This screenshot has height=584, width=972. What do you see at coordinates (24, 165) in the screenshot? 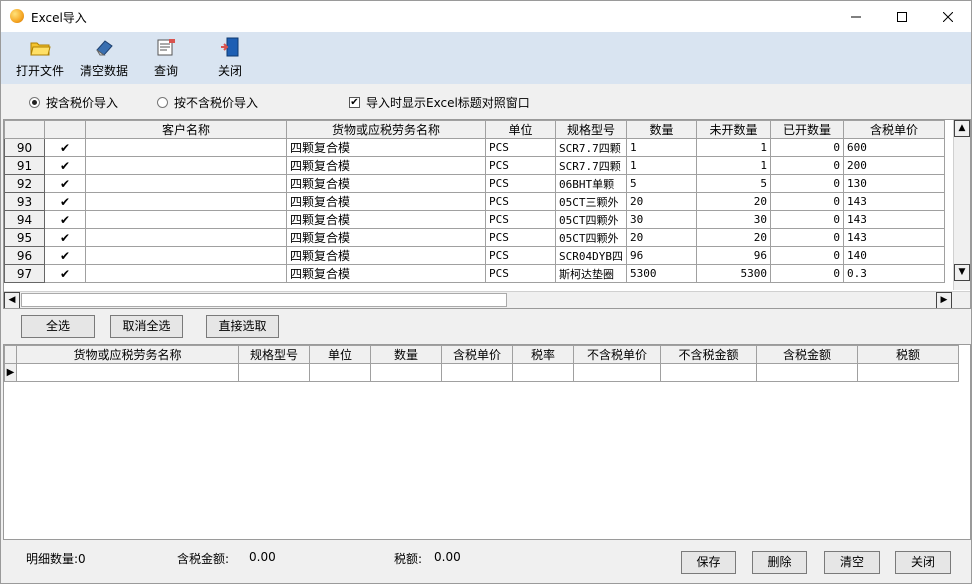
I see `row-number: 91` at bounding box center [24, 165].